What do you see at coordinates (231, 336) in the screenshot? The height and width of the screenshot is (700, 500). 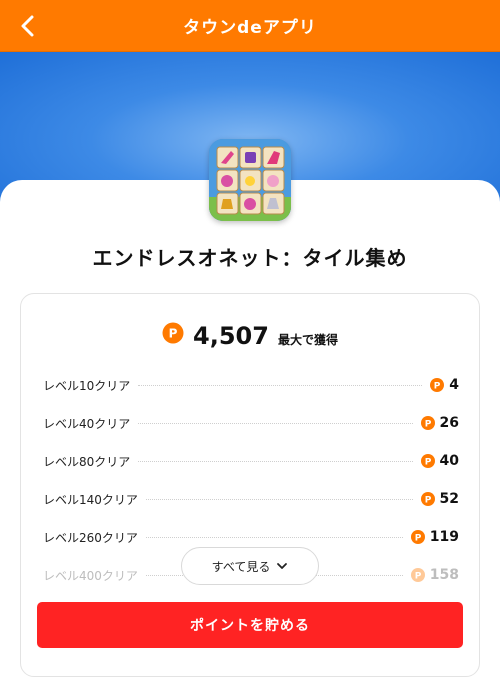 I see `total-points-value: 4,507` at bounding box center [231, 336].